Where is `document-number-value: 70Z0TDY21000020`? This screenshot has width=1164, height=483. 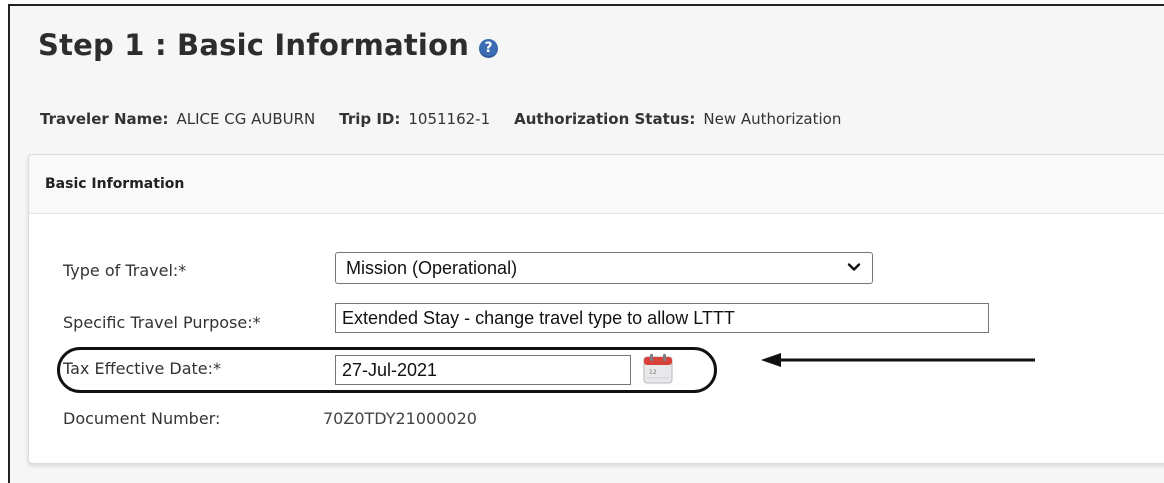
document-number-value: 70Z0TDY21000020 is located at coordinates (400, 418).